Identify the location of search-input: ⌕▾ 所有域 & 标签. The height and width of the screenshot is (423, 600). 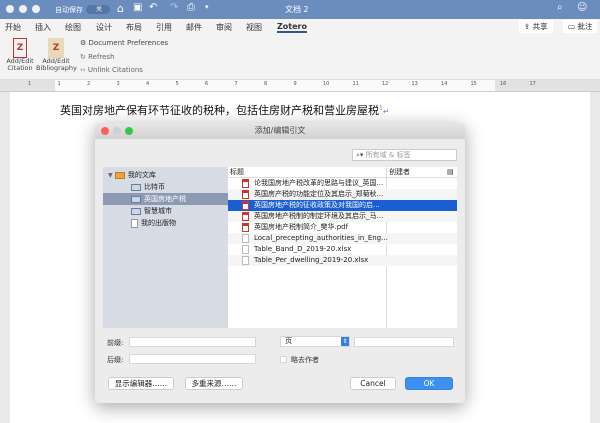
(404, 155).